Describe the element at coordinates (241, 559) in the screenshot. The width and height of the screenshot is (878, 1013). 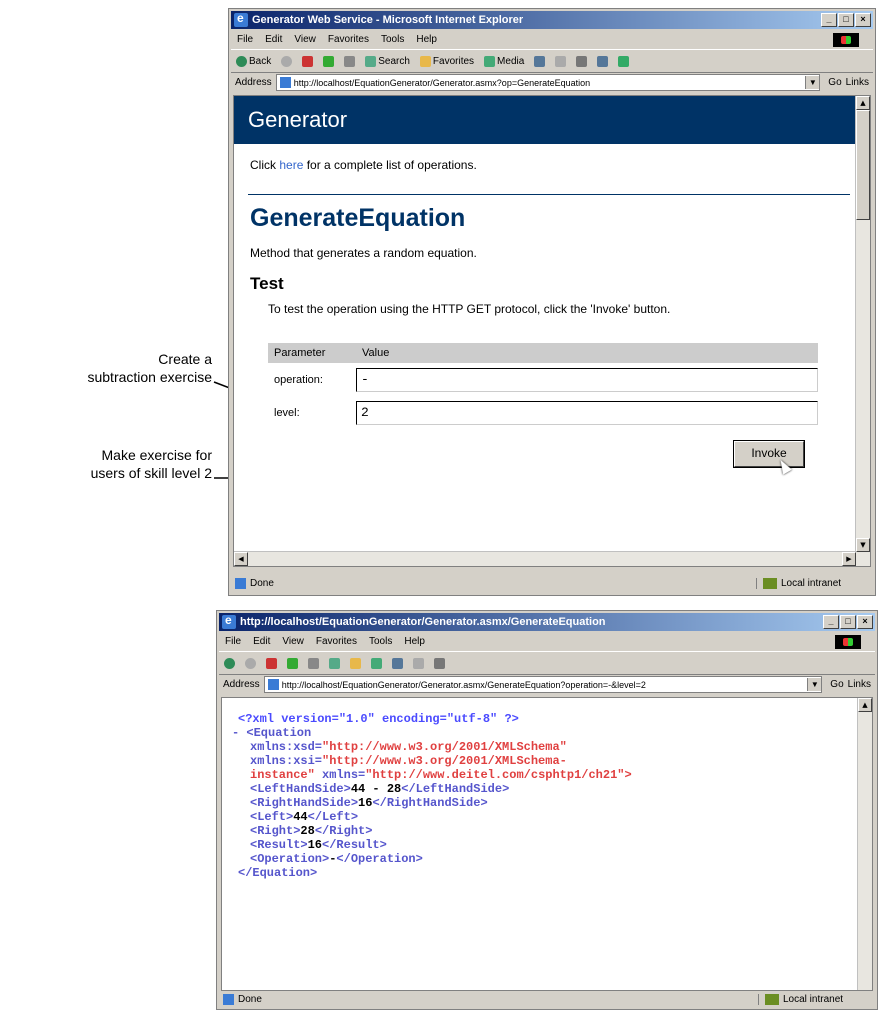
I see `scroll-left-icon: ◀` at that location.